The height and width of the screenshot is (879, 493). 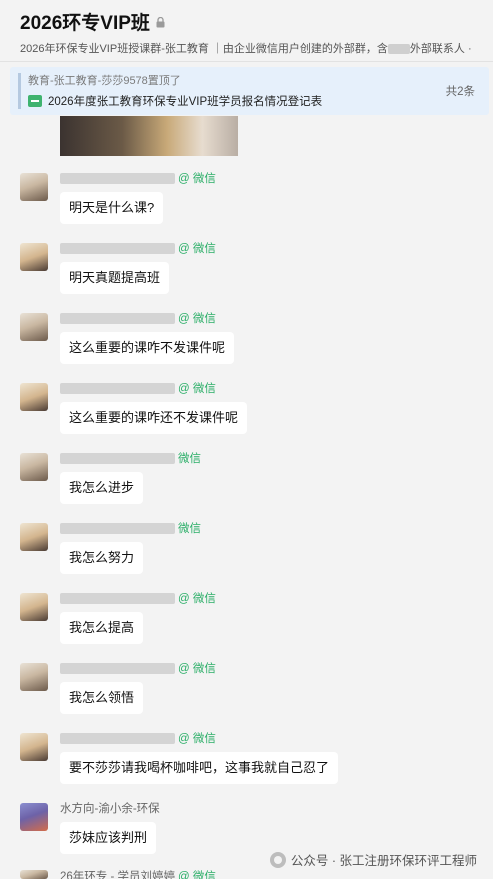 I want to click on spreadsheet-icon, so click(x=35, y=101).